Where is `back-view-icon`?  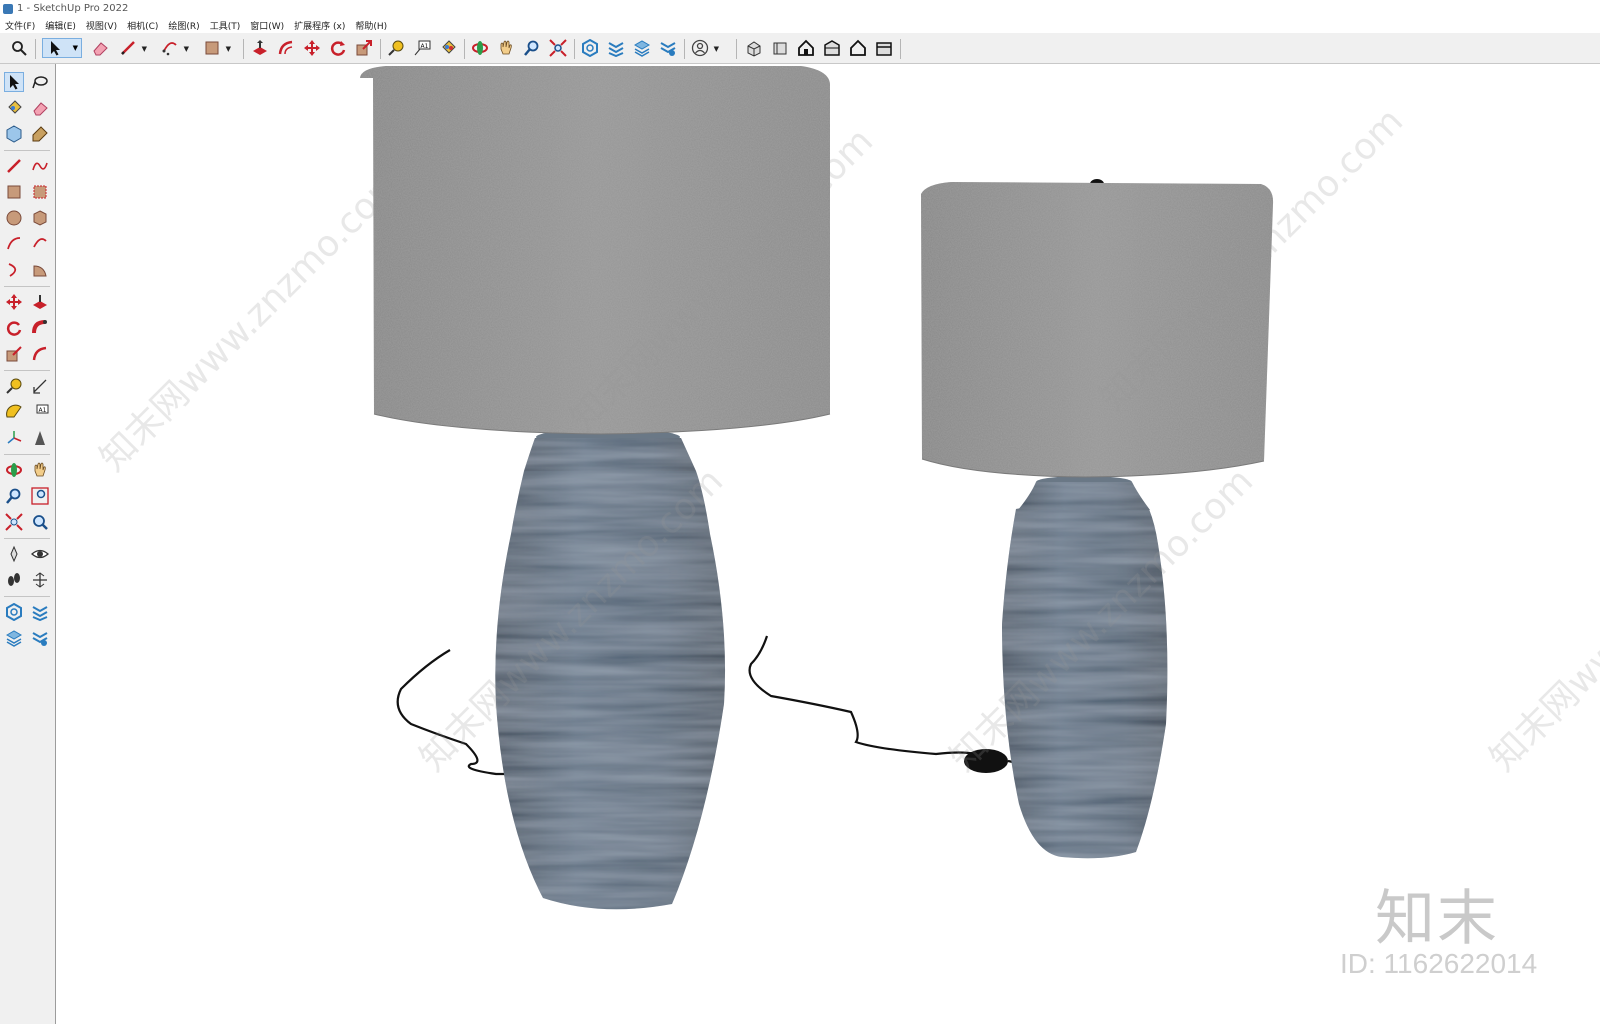
back-view-icon is located at coordinates (858, 48).